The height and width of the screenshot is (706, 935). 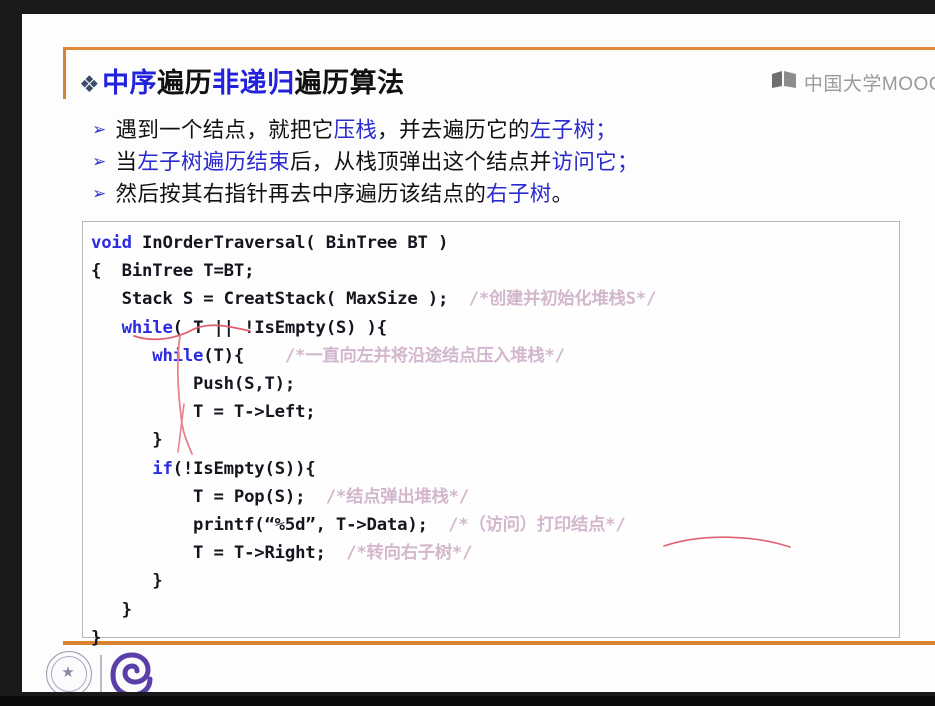 I want to click on bullet-2-seg-3: 后，从栈顶弹出这个结点并, so click(x=420, y=162).